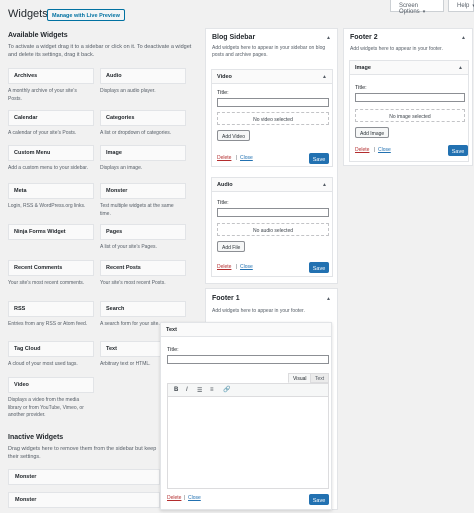  I want to click on live-preview-button: Manage with Live Preview, so click(86, 15).